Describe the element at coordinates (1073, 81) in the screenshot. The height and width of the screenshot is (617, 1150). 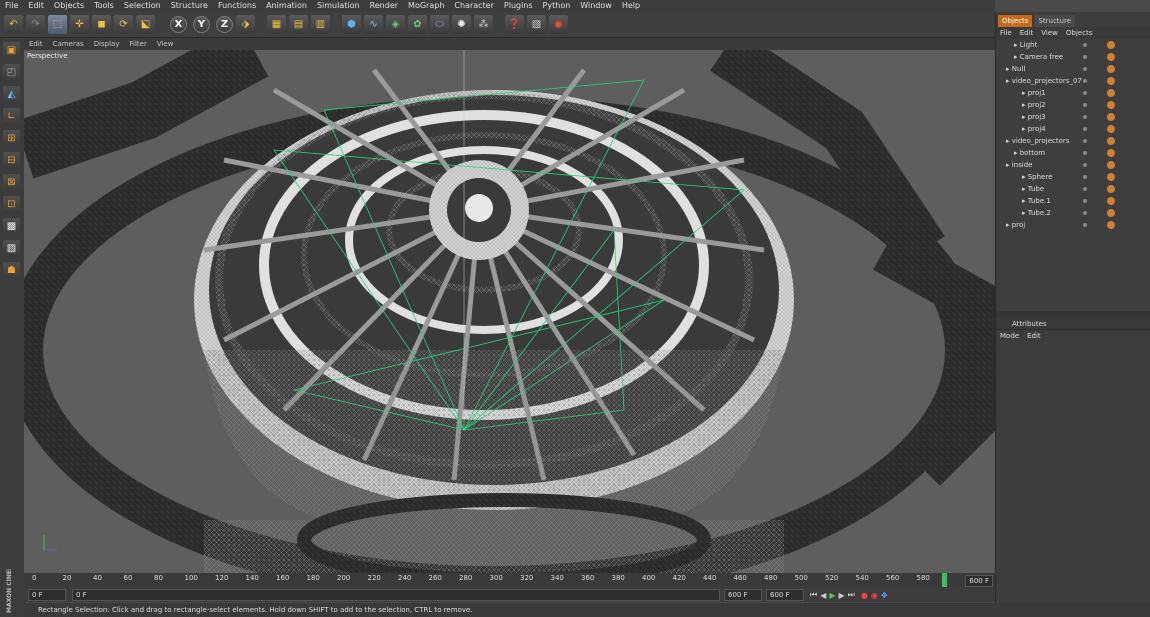
I see `object-row: ▸ video_projectors_07` at that location.